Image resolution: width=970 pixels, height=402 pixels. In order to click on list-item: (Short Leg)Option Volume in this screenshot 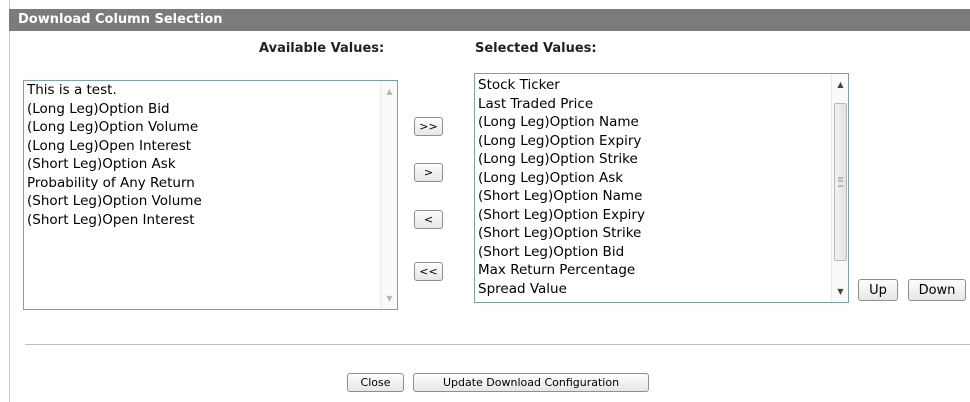, I will do `click(114, 201)`.